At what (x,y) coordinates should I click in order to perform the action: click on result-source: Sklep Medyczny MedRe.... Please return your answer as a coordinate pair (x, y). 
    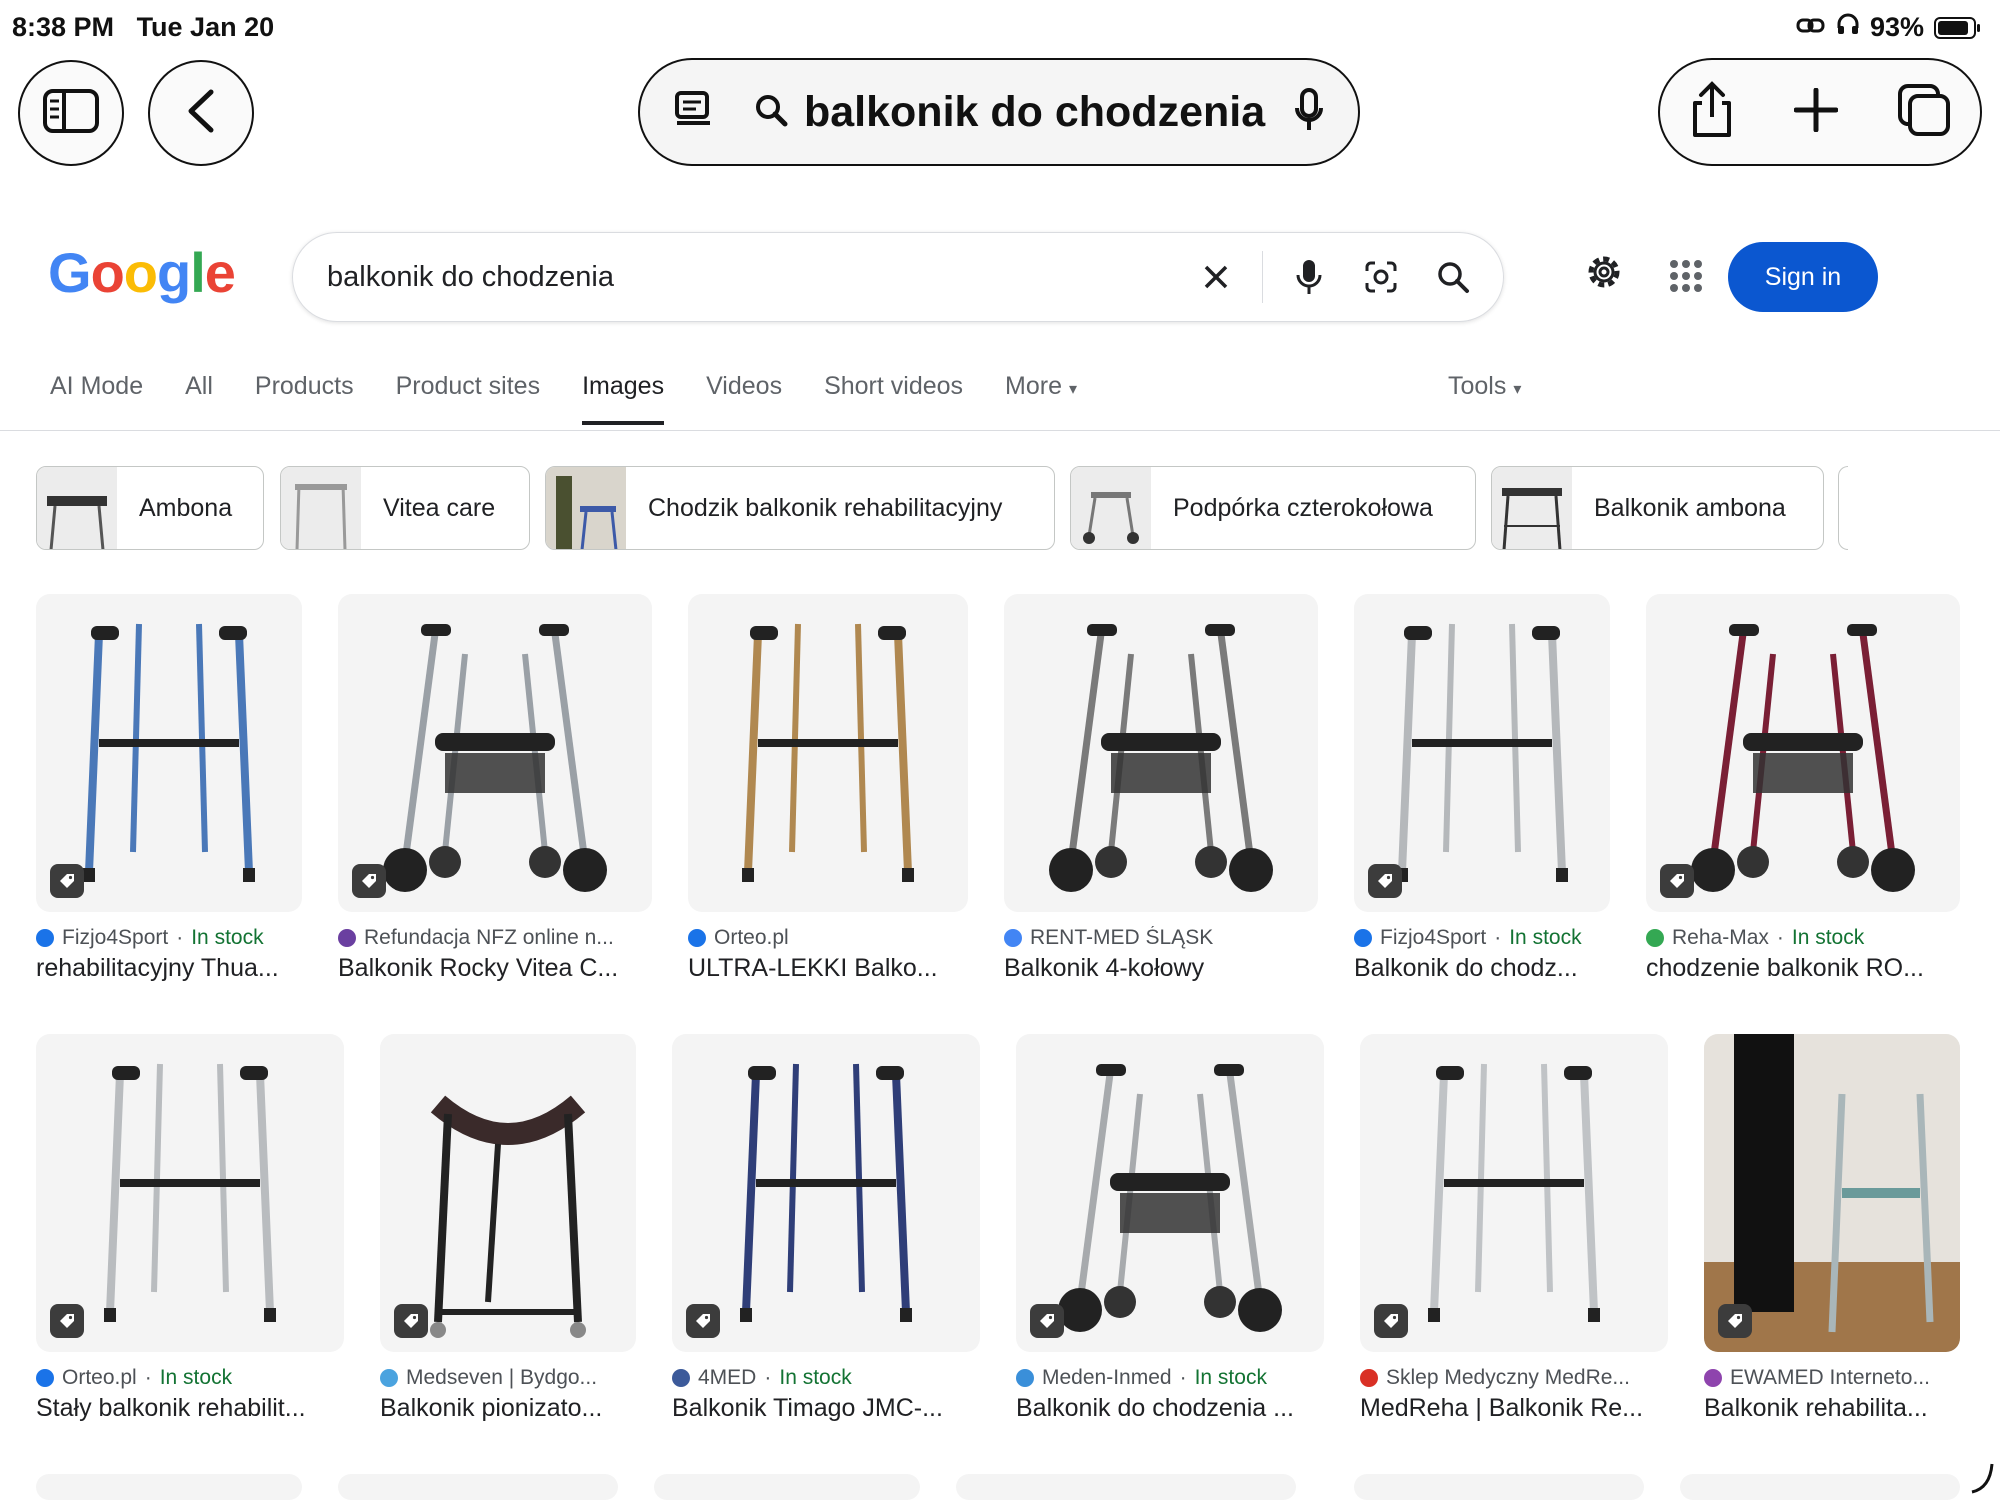
    Looking at the image, I should click on (1514, 1378).